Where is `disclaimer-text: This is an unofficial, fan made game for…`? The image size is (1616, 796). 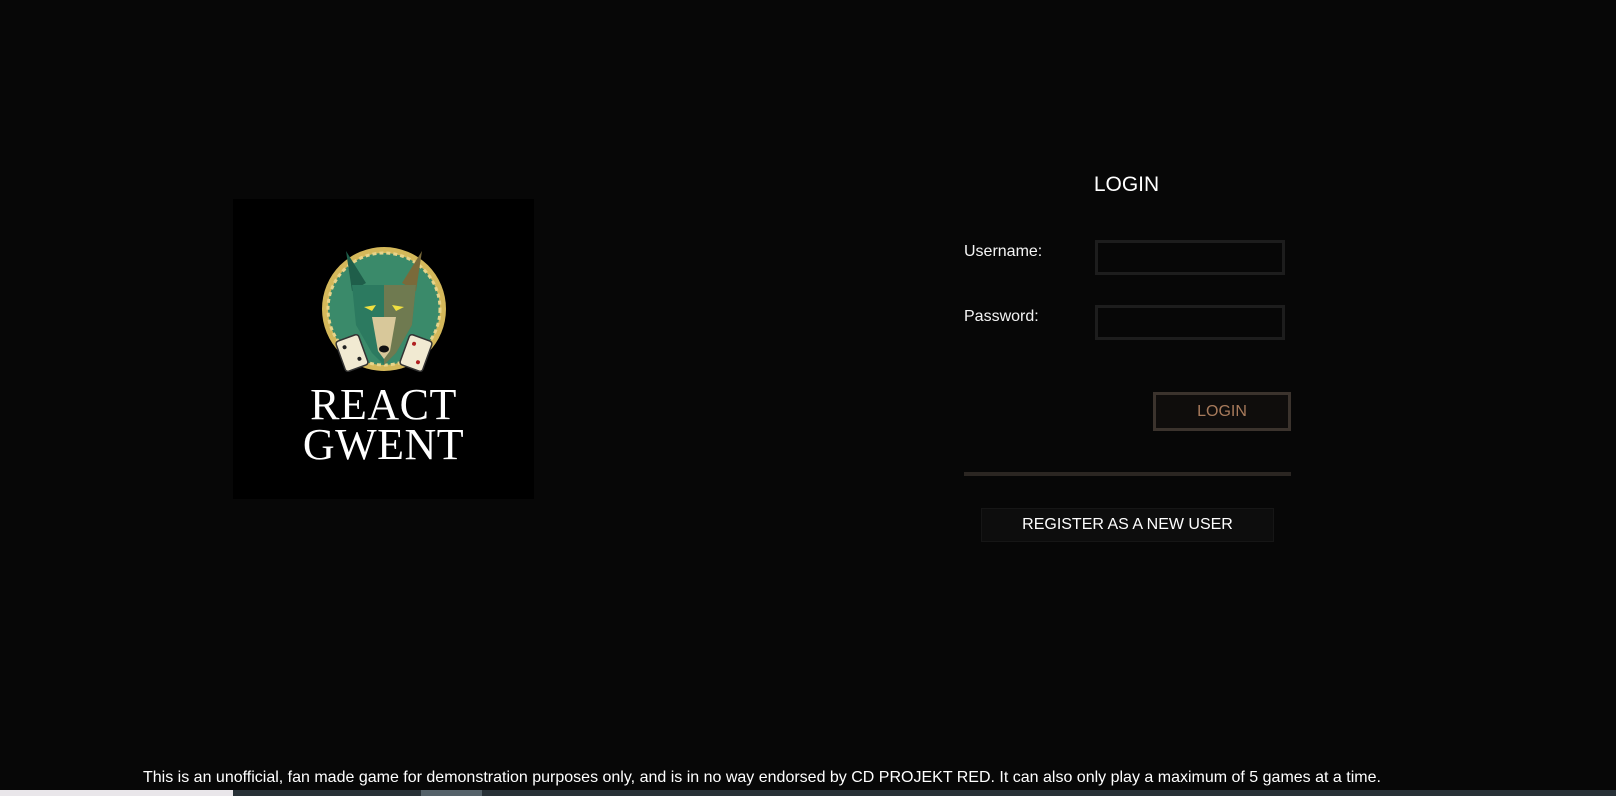 disclaimer-text: This is an unofficial, fan made game for… is located at coordinates (762, 777).